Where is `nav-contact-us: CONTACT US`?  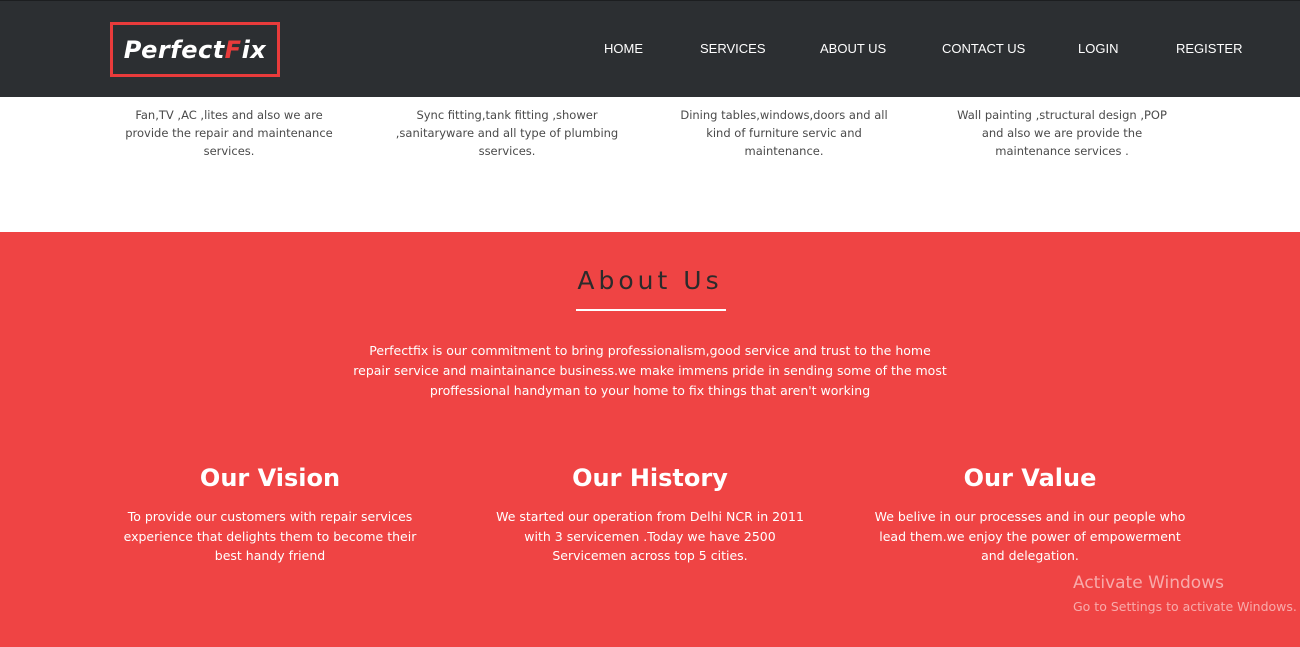
nav-contact-us: CONTACT US is located at coordinates (983, 48).